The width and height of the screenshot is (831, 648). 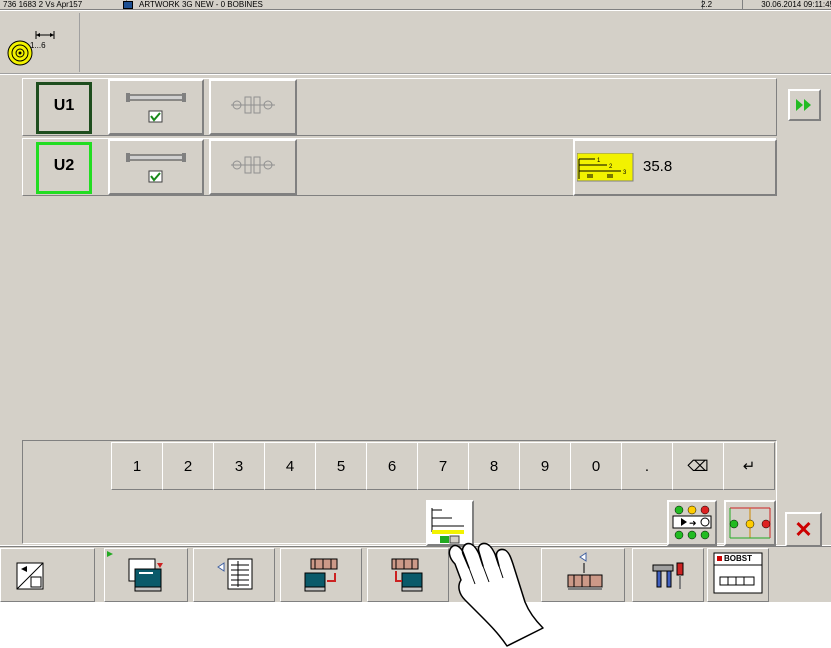 I want to click on toolbar-bobst-button: BOBST, so click(x=738, y=575).